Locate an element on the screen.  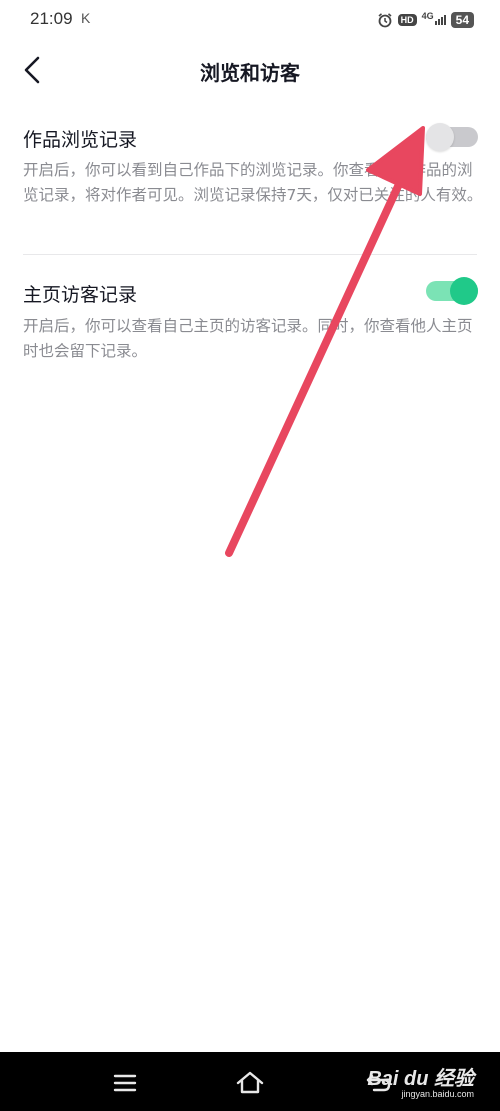
status-icons: HD 4G 54 is located at coordinates (425, 20).